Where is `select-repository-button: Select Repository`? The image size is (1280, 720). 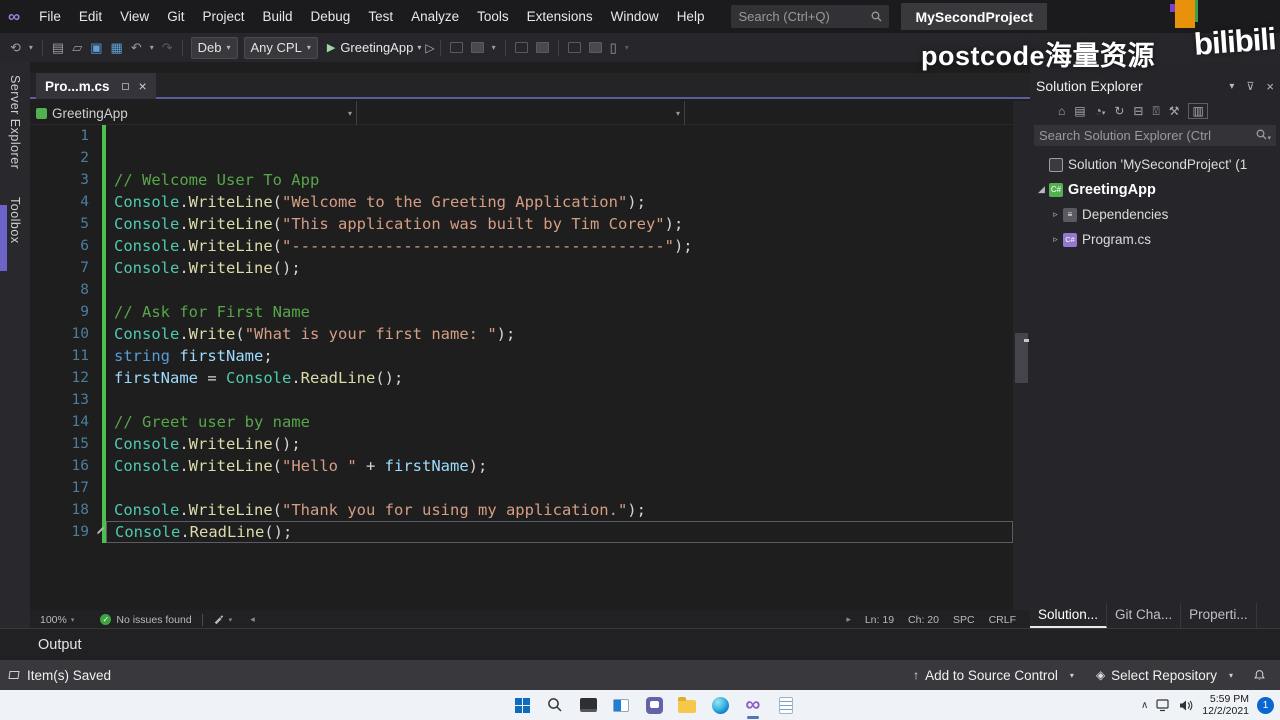
select-repository-button: Select Repository is located at coordinates (1164, 675).